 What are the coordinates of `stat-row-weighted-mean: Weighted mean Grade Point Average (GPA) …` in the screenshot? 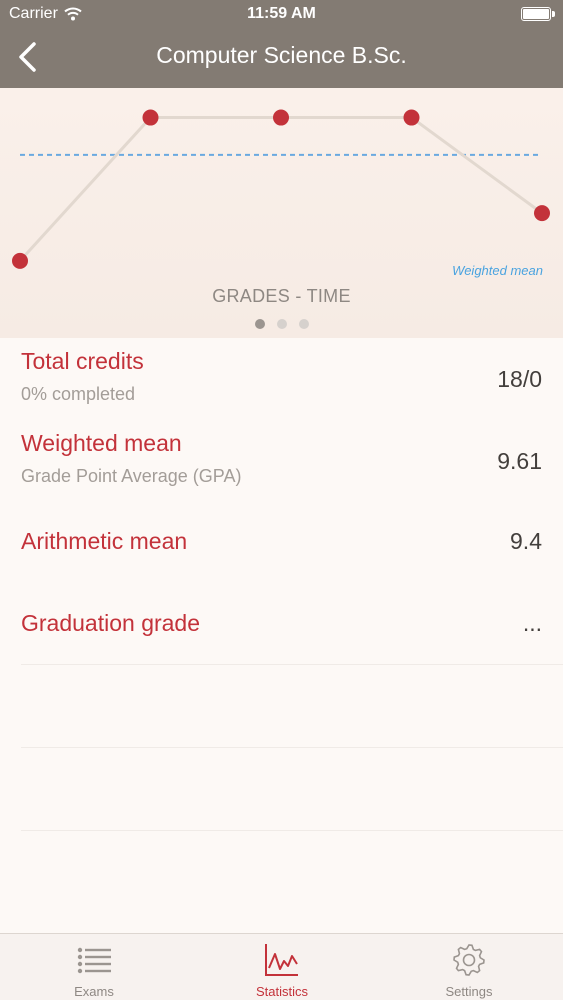 It's located at (281, 461).